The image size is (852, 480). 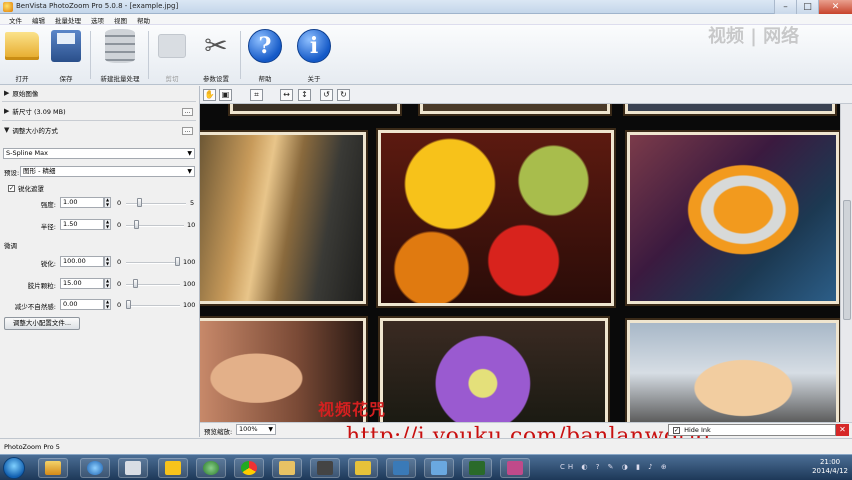 What do you see at coordinates (11, 172) in the screenshot?
I see `preset-row: 预设:` at bounding box center [11, 172].